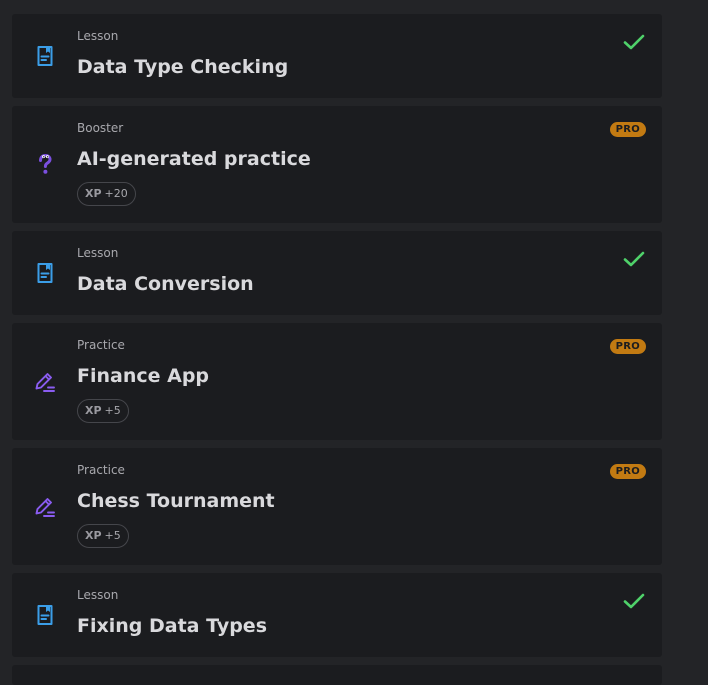  I want to click on item-title: Fixing Data Types, so click(172, 626).